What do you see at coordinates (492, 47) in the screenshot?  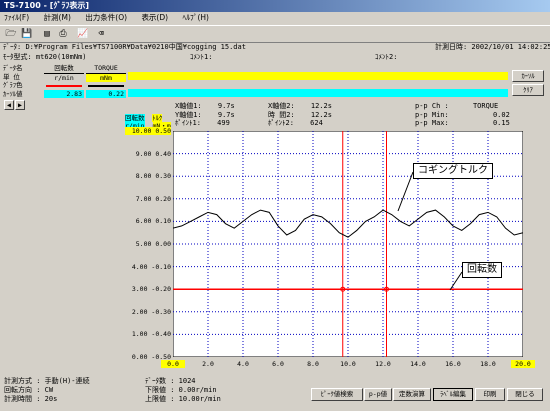 I see `measure-datetime: 計測日時: 2002/10/01 14:02:25` at bounding box center [492, 47].